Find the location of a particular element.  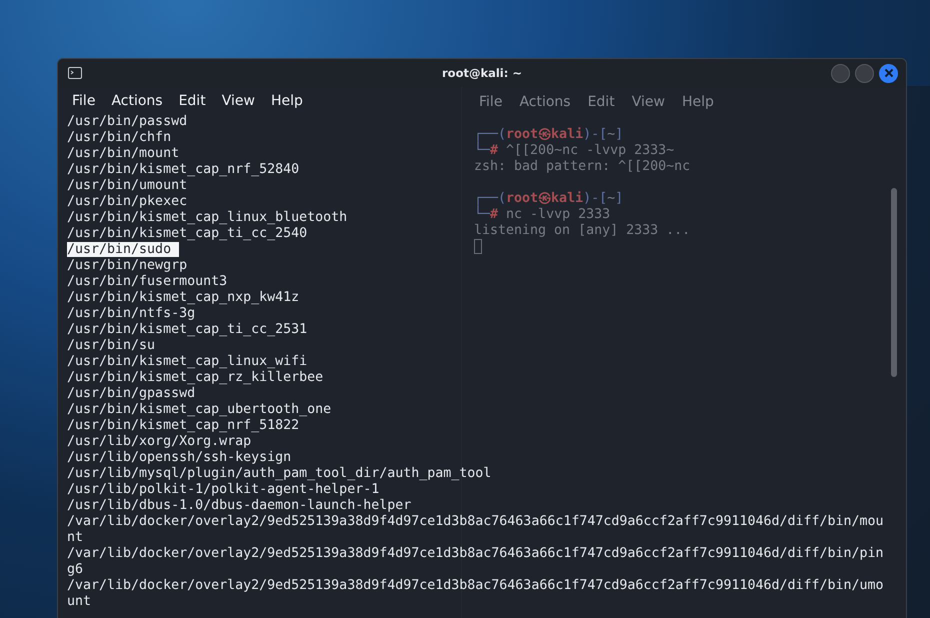

terminal-line: /usr/lib/xorg/Xorg.wrap is located at coordinates (159, 441).